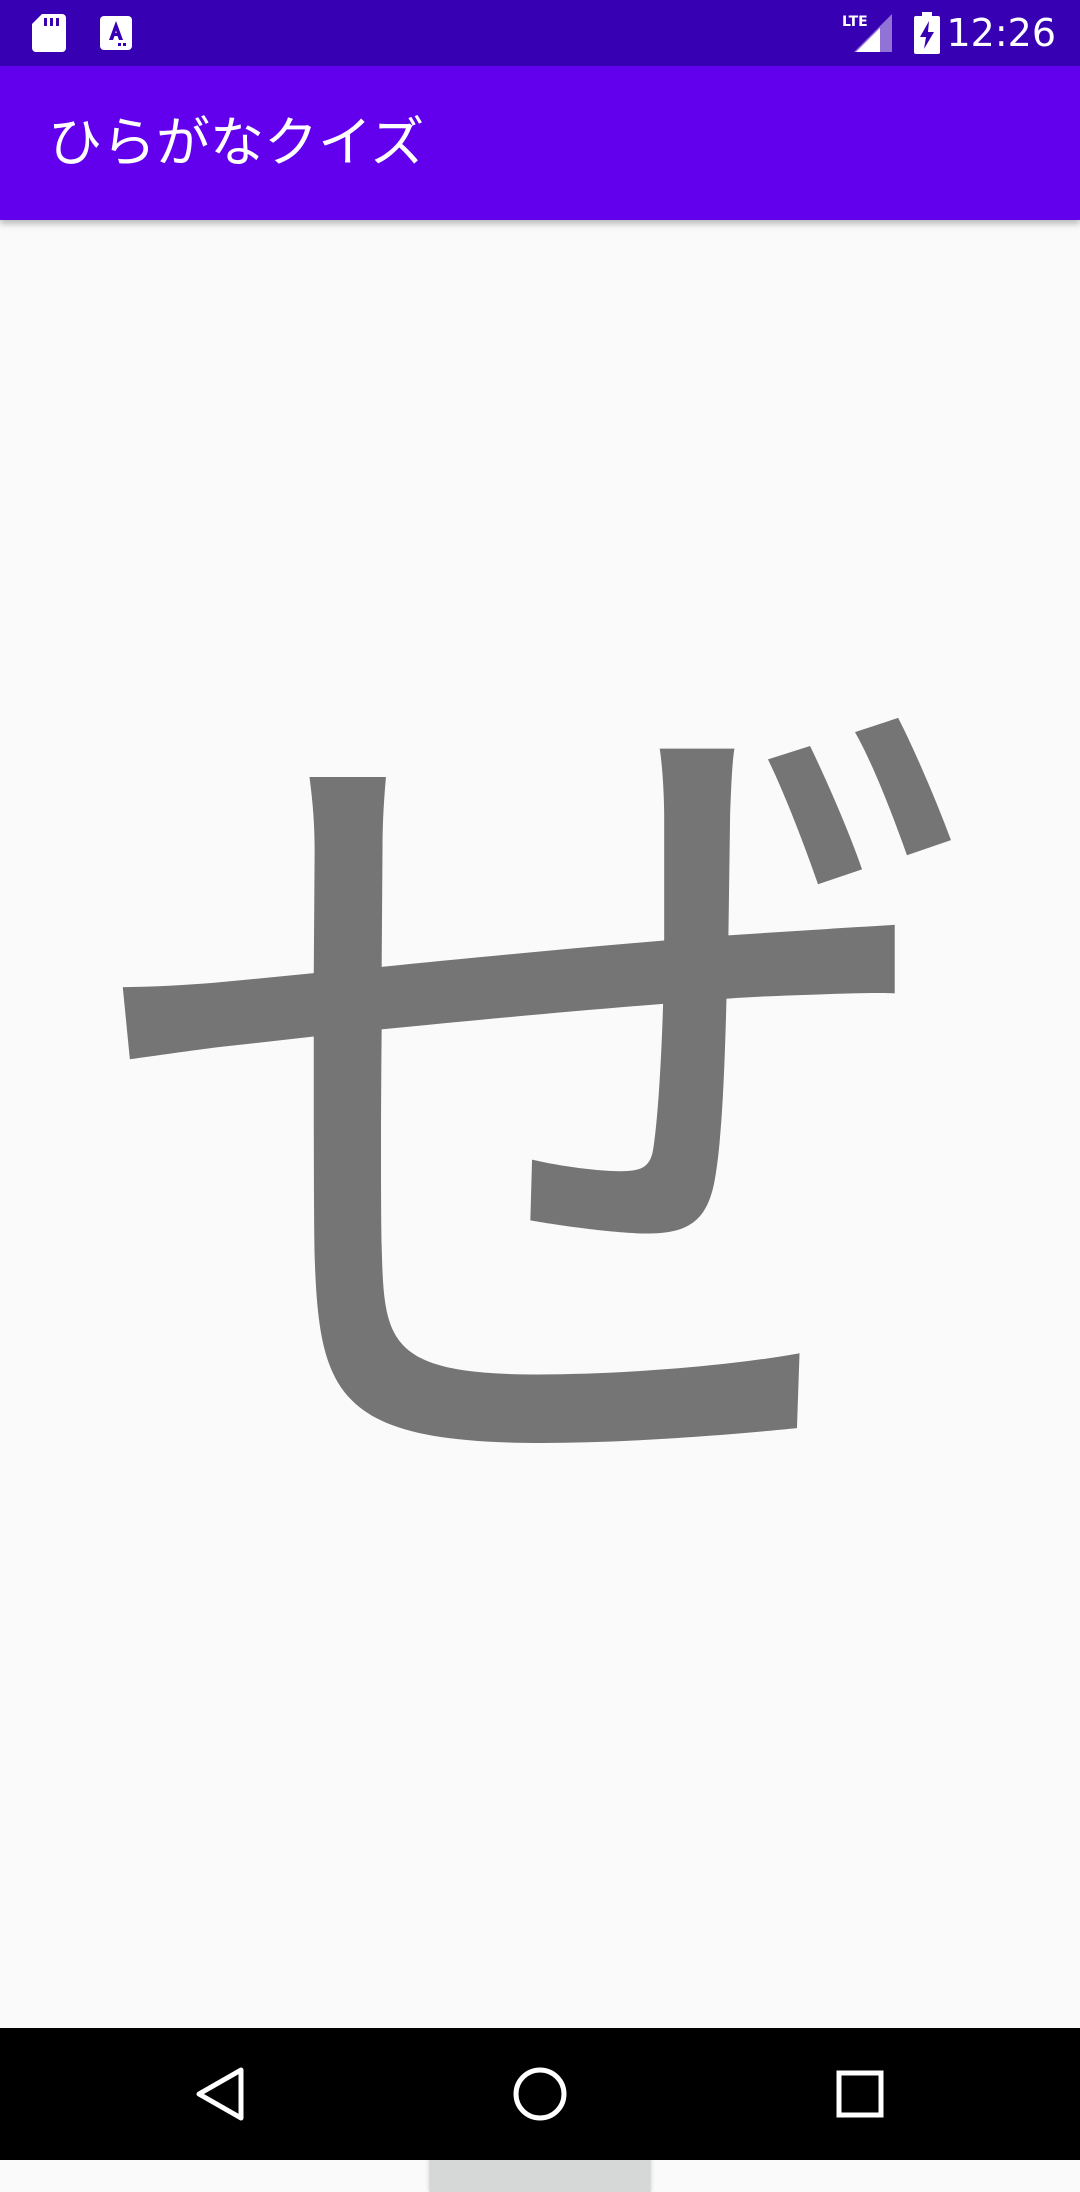 Image resolution: width=1080 pixels, height=2192 pixels. What do you see at coordinates (1001, 33) in the screenshot?
I see `status-clock: 12:26` at bounding box center [1001, 33].